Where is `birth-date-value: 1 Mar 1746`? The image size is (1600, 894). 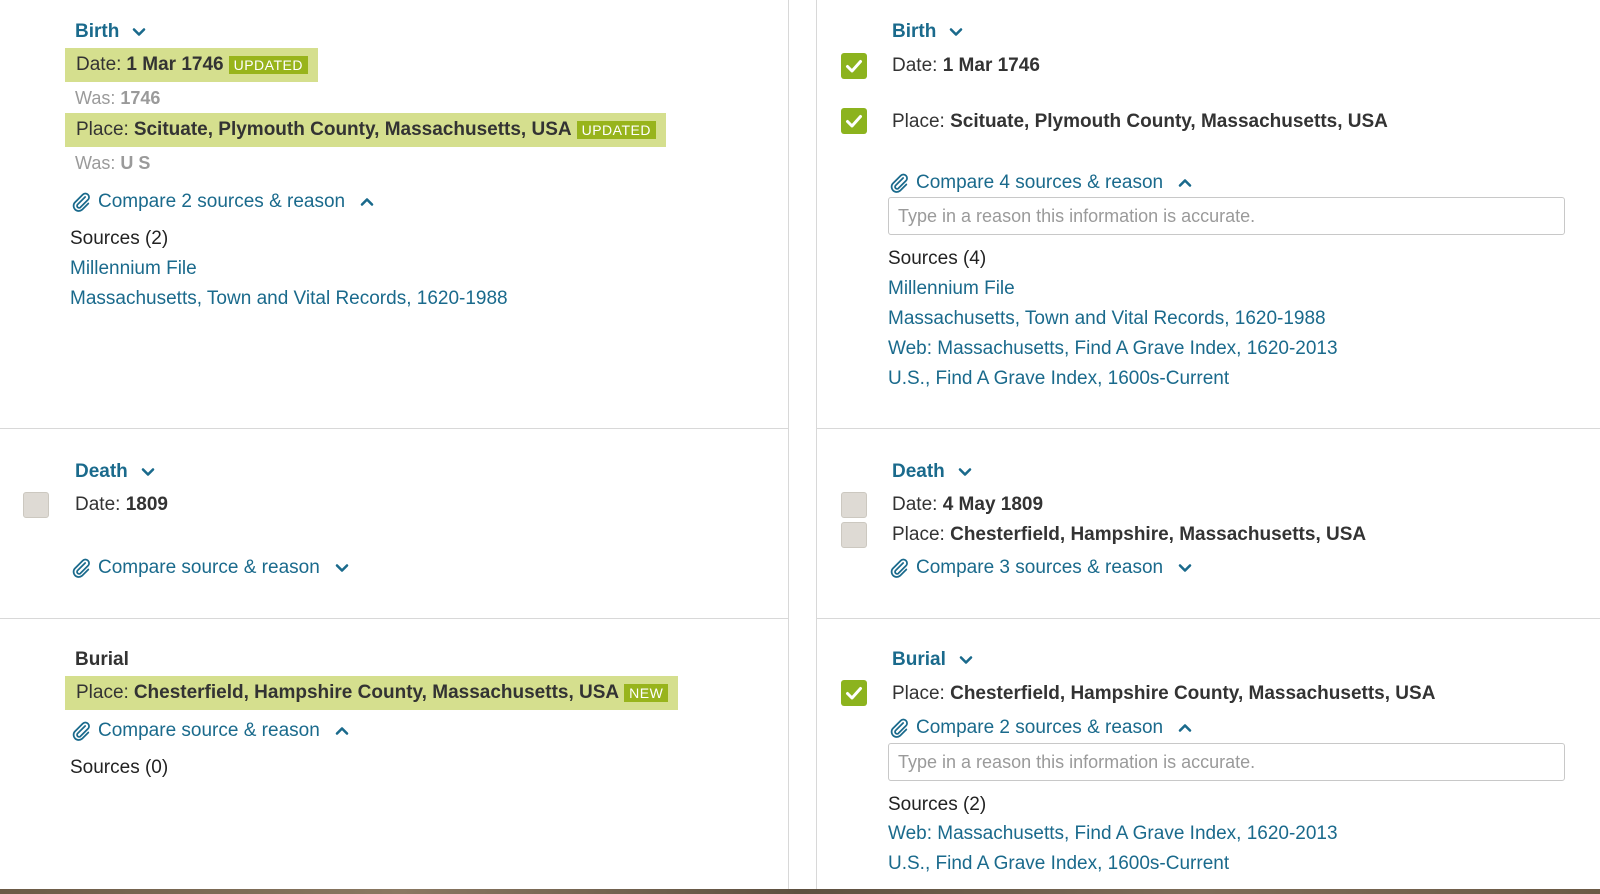
birth-date-value: 1 Mar 1746 is located at coordinates (175, 64).